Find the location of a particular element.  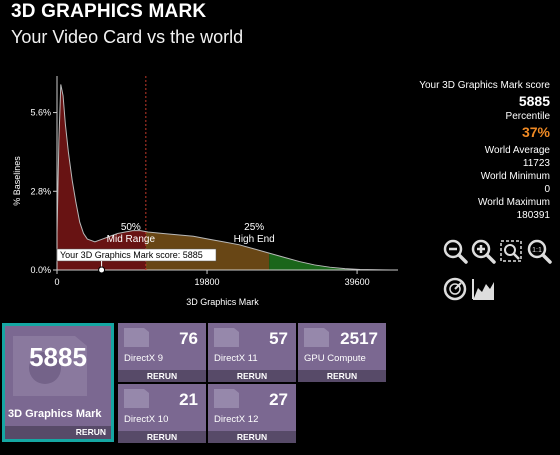

page-subtitle: Your Video Card vs the world is located at coordinates (127, 37).